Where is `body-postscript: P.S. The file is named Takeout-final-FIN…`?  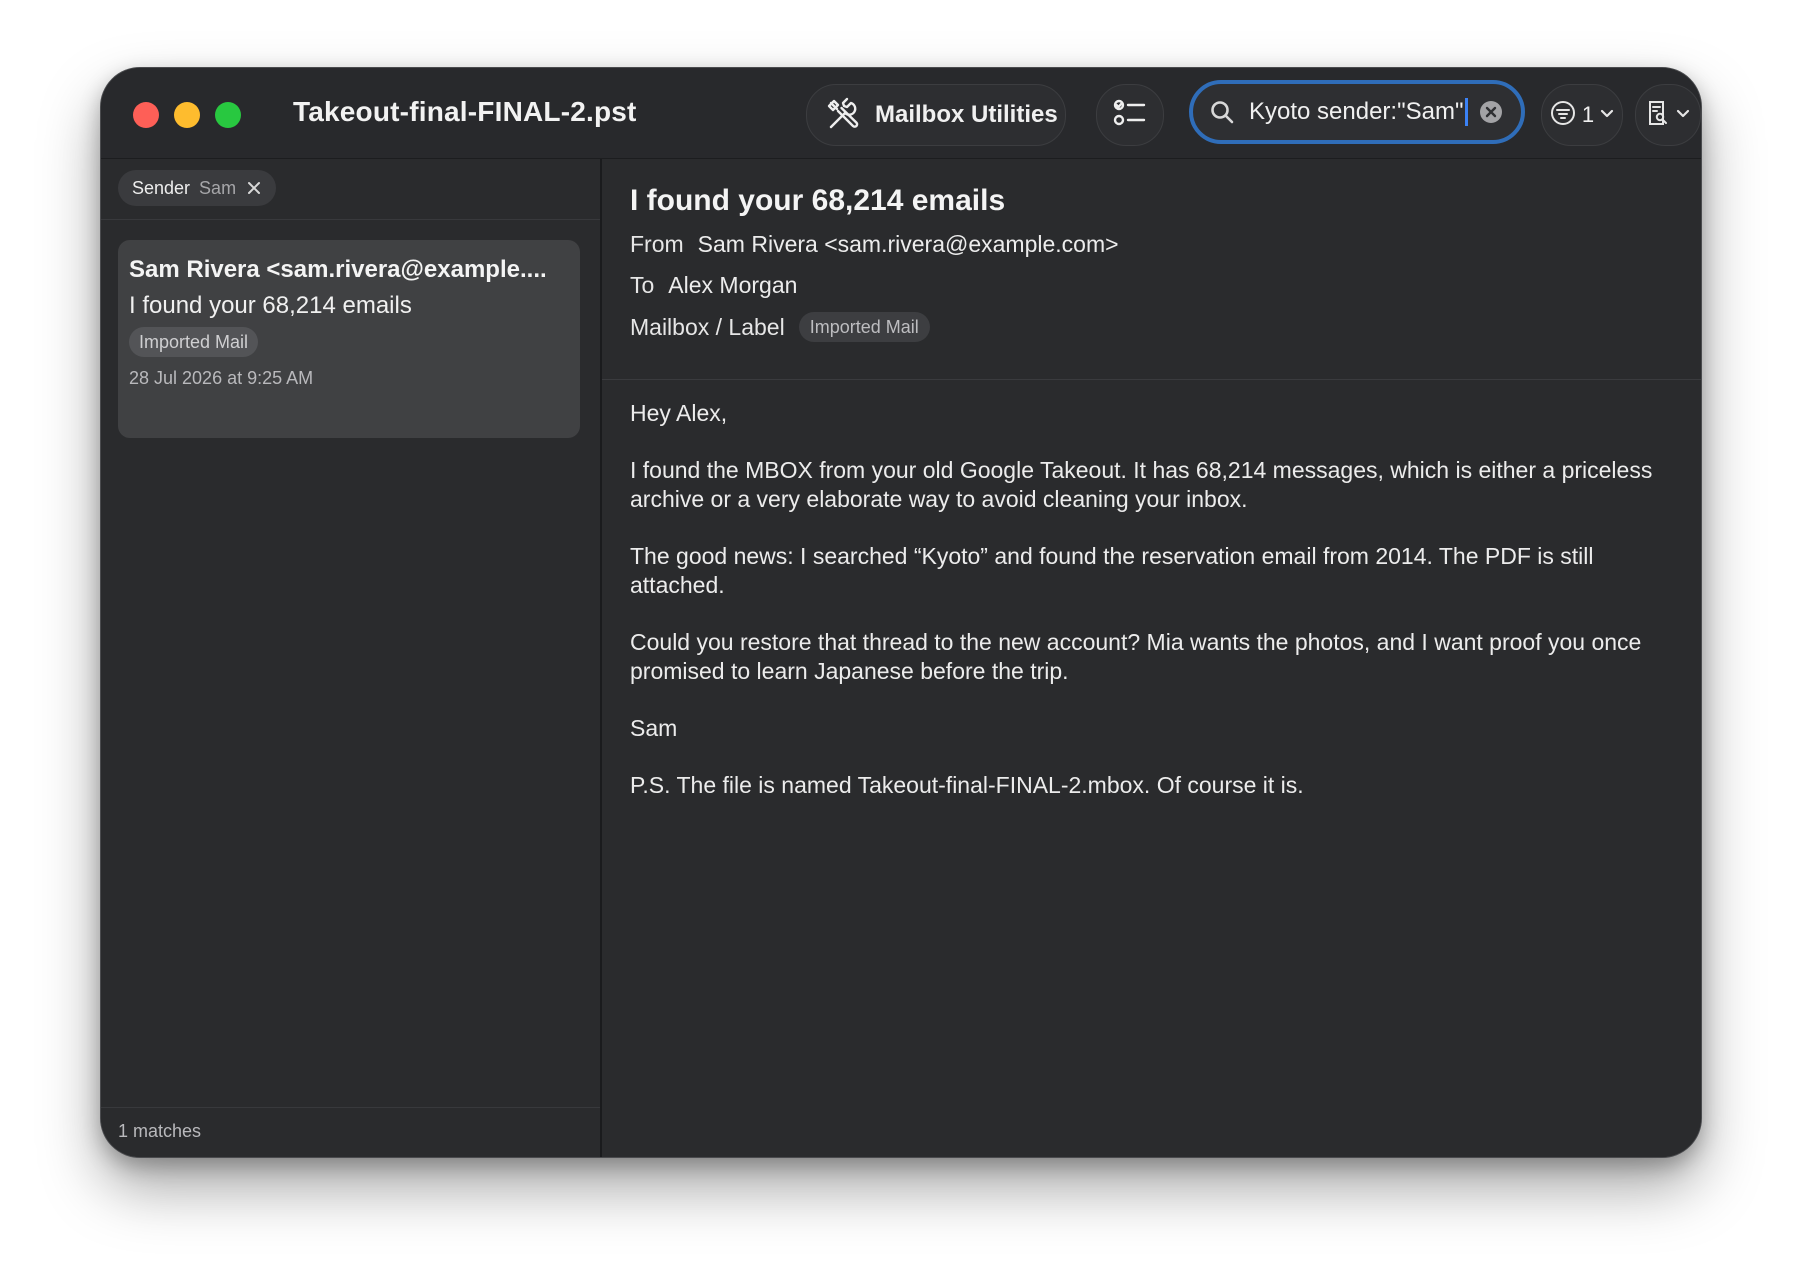 body-postscript: P.S. The file is named Takeout-final-FIN… is located at coordinates (967, 785).